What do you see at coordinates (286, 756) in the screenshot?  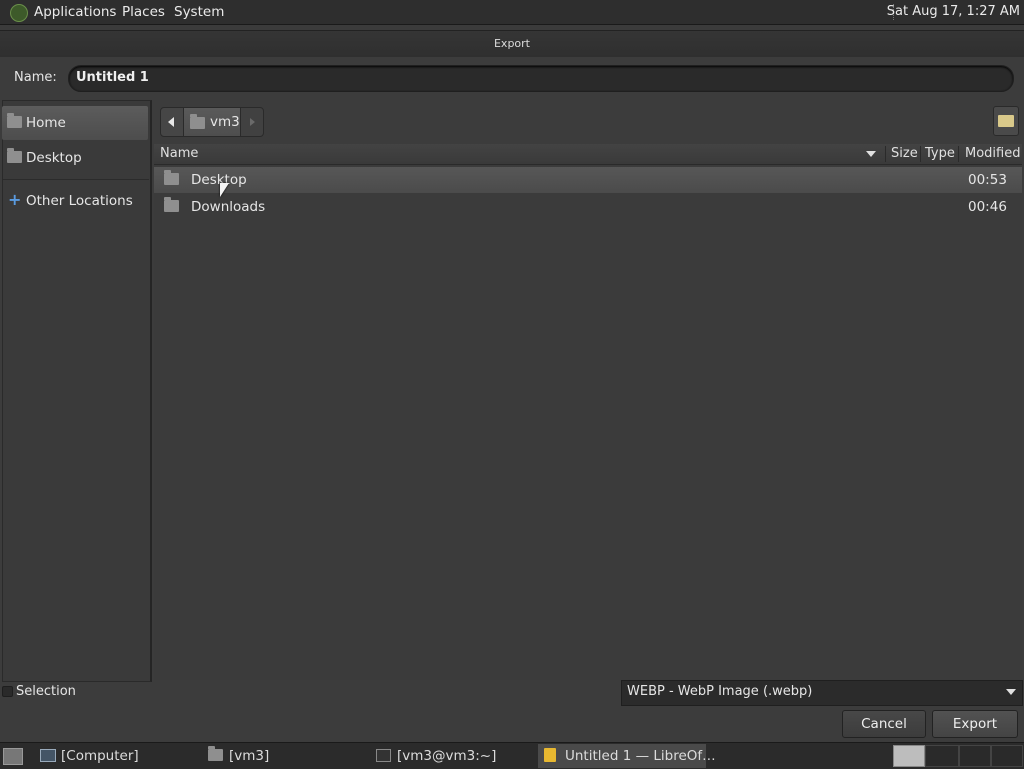 I see `taskbar-item-vm3: [vm3]` at bounding box center [286, 756].